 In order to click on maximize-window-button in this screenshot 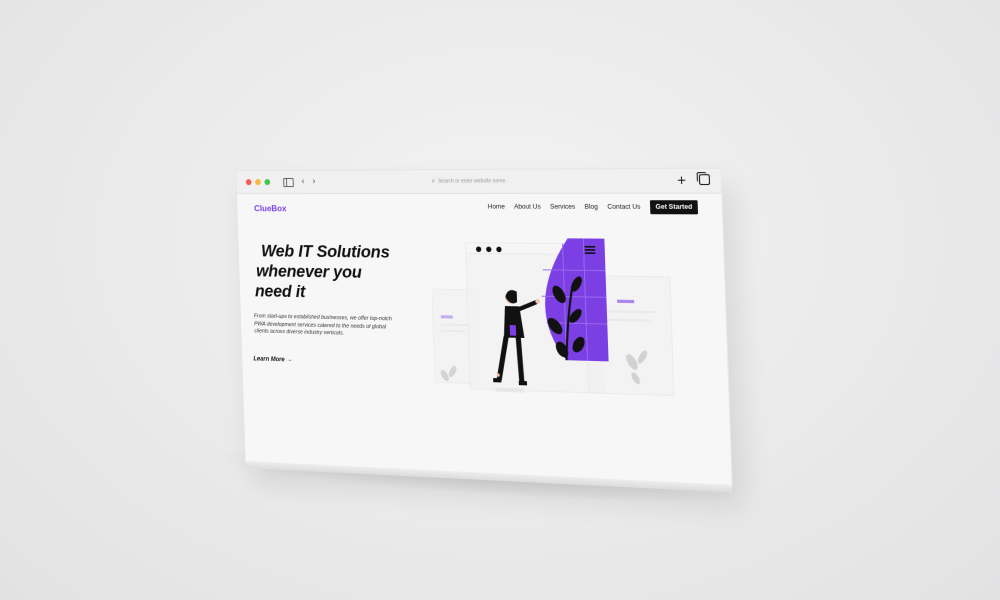, I will do `click(267, 182)`.